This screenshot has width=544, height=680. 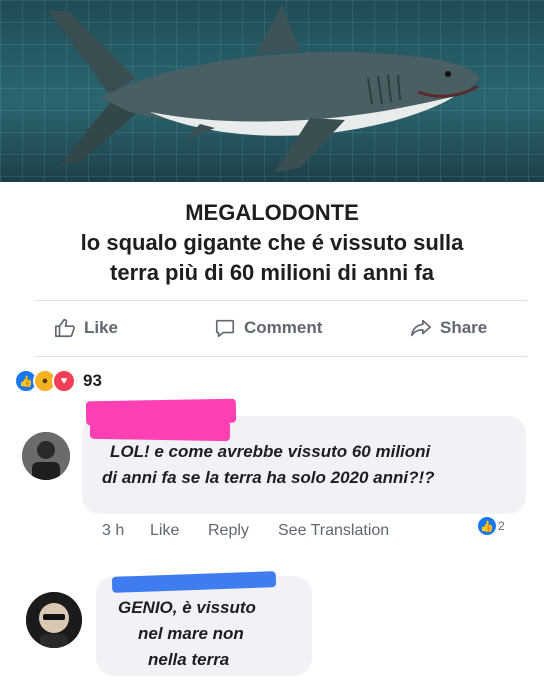 What do you see at coordinates (164, 531) in the screenshot?
I see `comment-1-like-link: Like` at bounding box center [164, 531].